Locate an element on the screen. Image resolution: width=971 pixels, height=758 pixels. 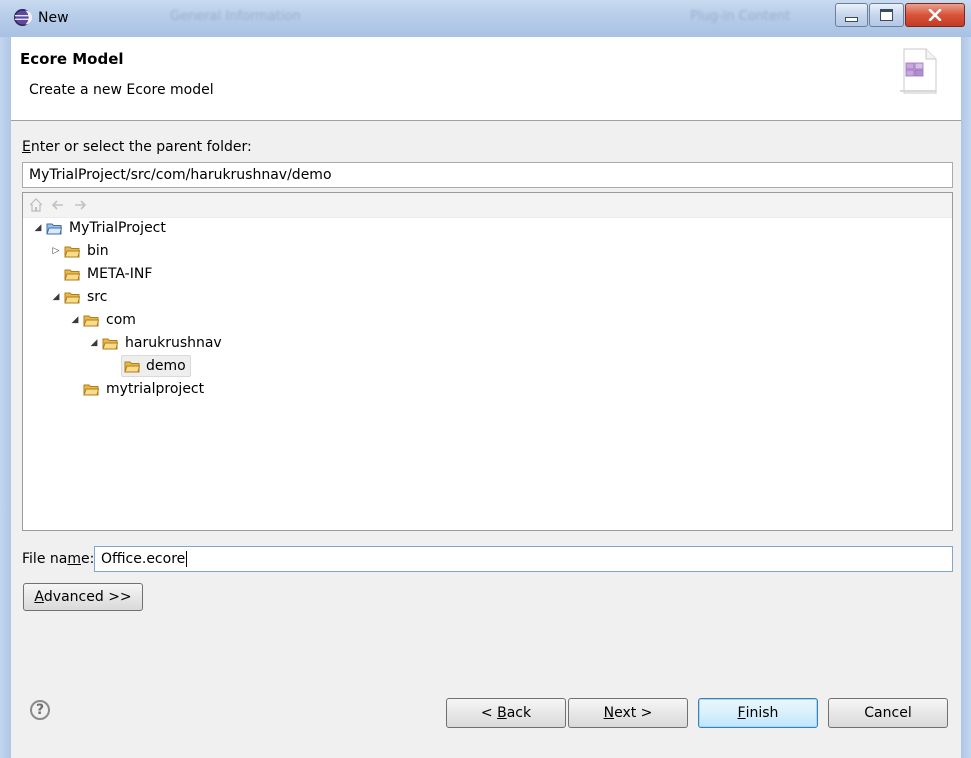
close-icon is located at coordinates (935, 15).